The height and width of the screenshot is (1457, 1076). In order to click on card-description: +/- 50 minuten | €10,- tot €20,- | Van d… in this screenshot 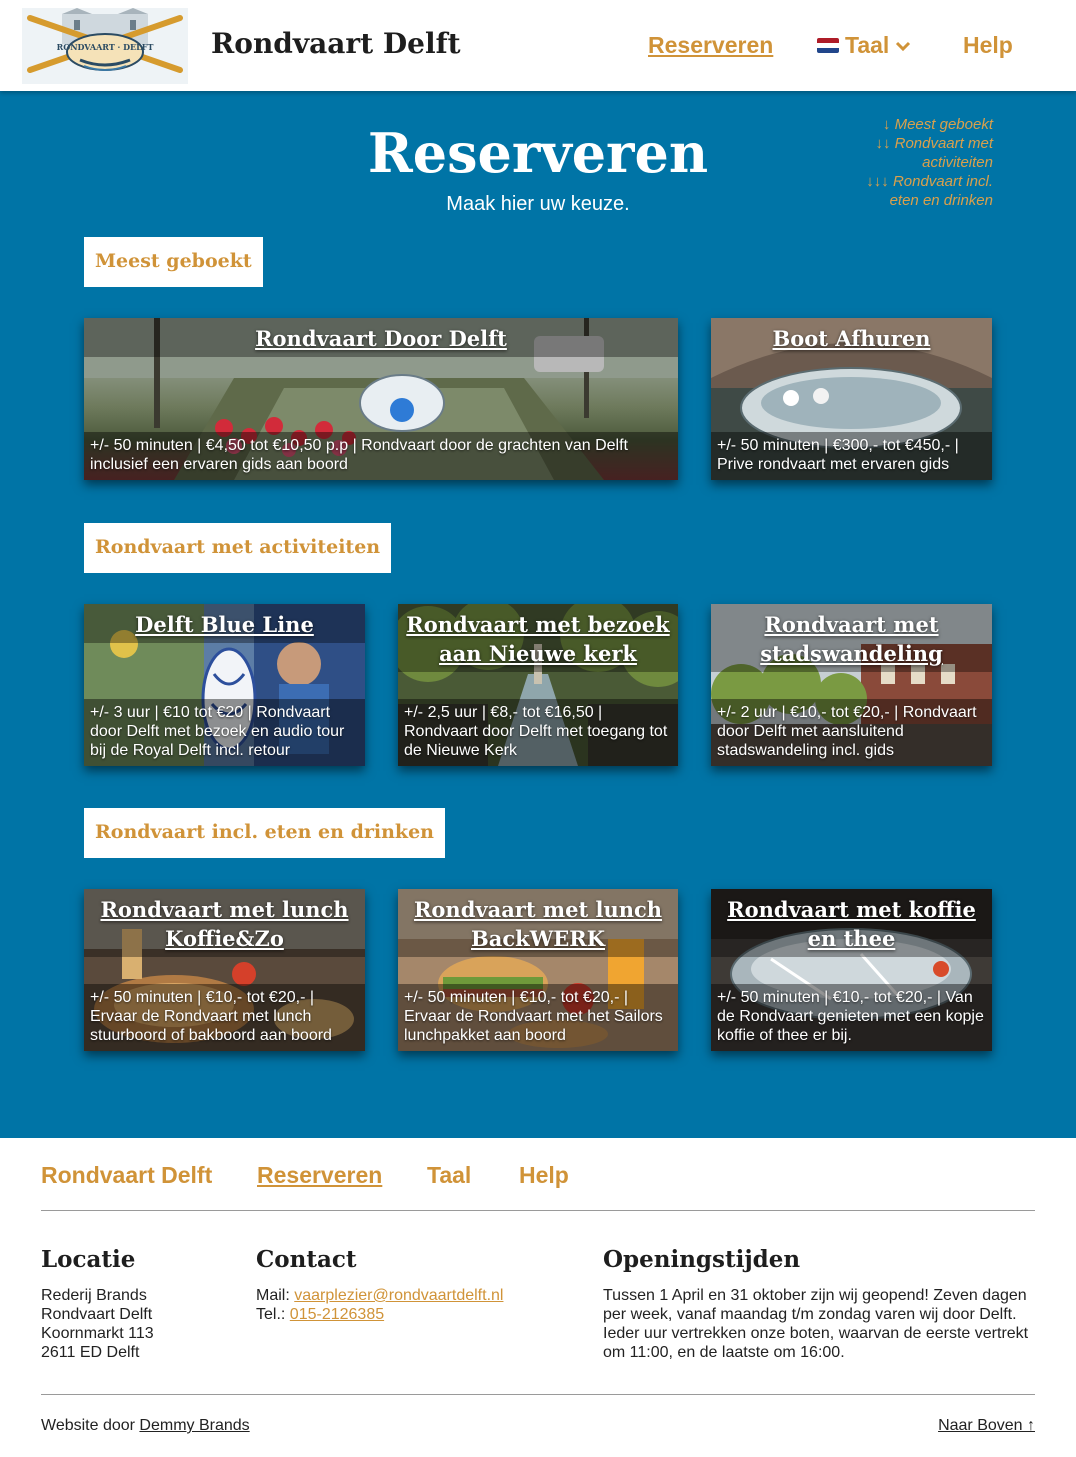, I will do `click(850, 1016)`.